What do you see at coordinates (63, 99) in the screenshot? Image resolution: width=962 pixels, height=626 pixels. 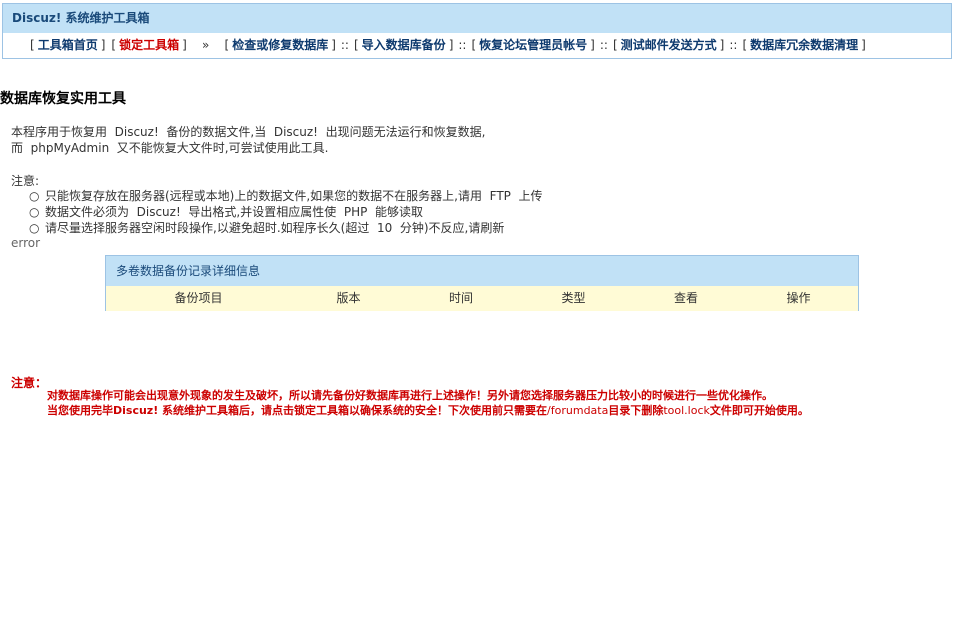 I see `page-title: 数据库恢复实用工具` at bounding box center [63, 99].